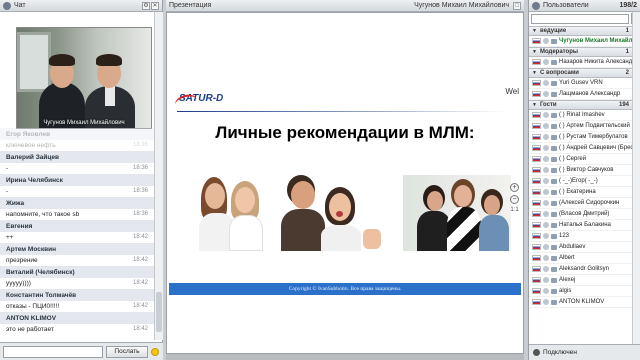 The height and width of the screenshot is (360, 640). Describe the element at coordinates (580, 73) in the screenshot. I see `user-group-header: ▼ С вопросами 2` at that location.